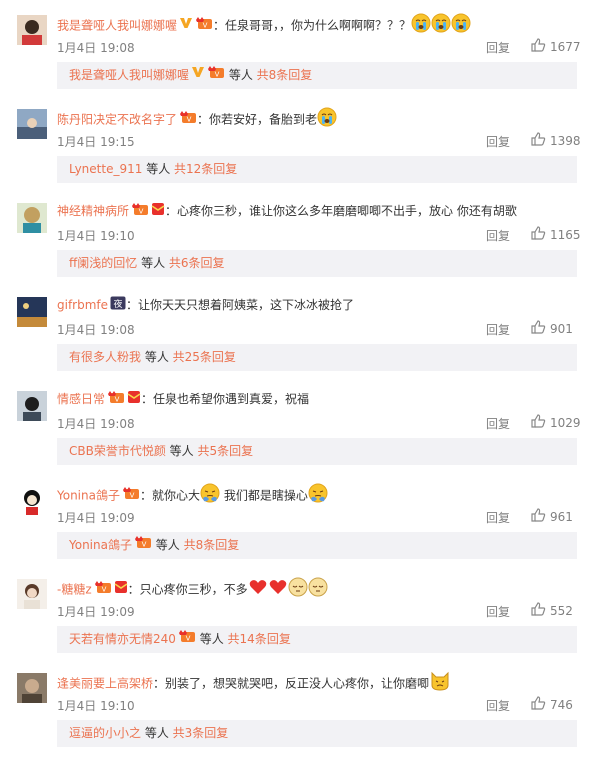  What do you see at coordinates (317, 357) in the screenshot?
I see `sub-replies-summary: 有很多人粉我 等人 共25条回复` at bounding box center [317, 357].